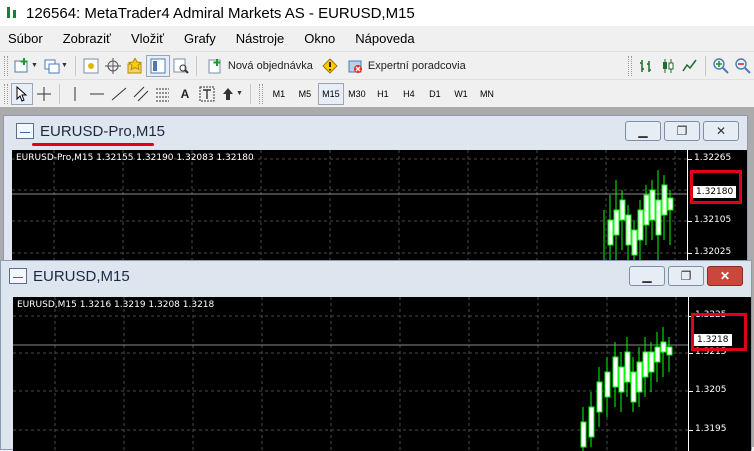  I want to click on timeframe-w1: W1, so click(461, 94).